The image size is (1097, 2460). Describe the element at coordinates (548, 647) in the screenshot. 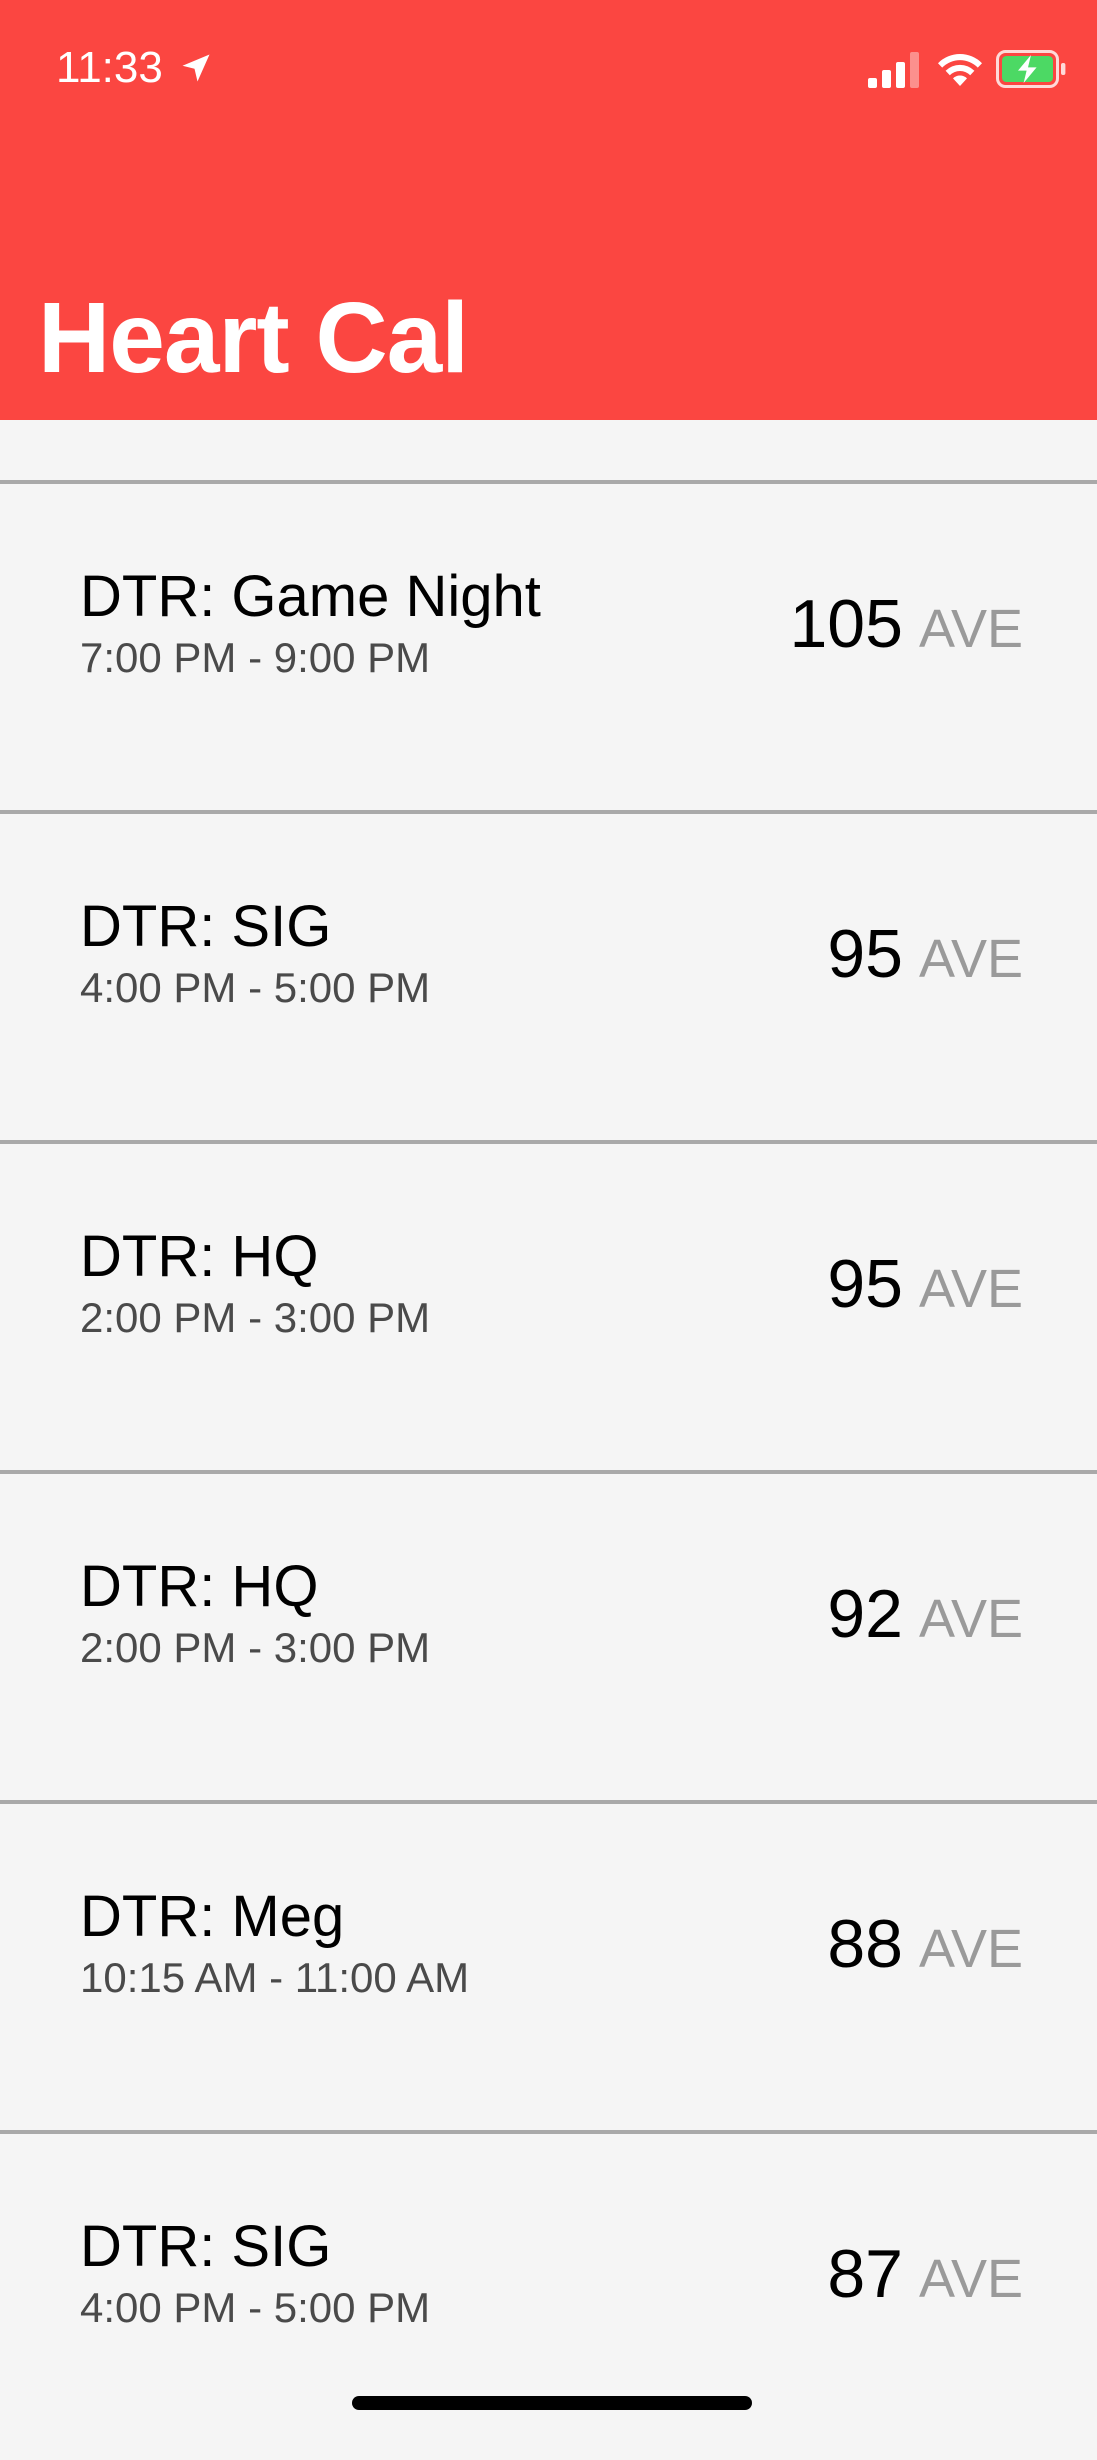

I see `event-row: DTR: Game Night 7:00 PM - 9:00 PM 105 AVE` at that location.